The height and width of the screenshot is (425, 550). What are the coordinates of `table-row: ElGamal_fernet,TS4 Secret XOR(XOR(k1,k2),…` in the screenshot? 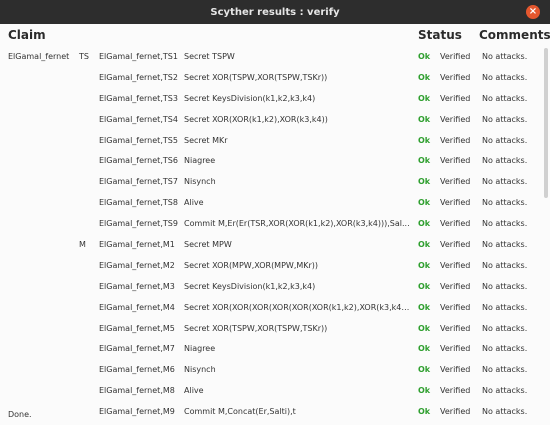 It's located at (272, 119).